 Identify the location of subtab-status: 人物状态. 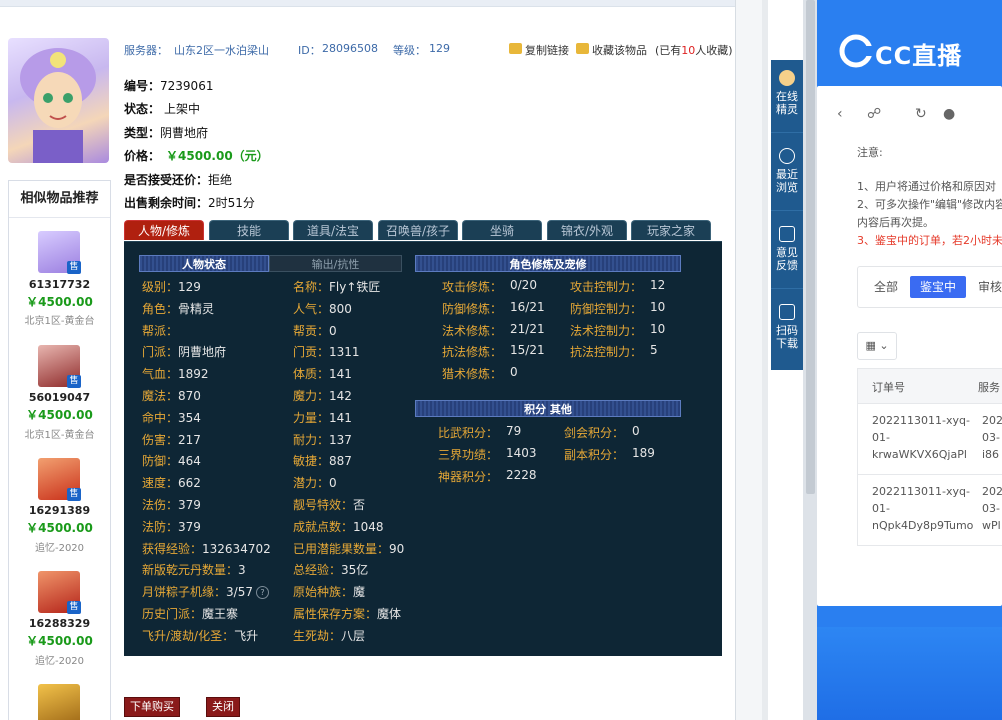
(204, 263).